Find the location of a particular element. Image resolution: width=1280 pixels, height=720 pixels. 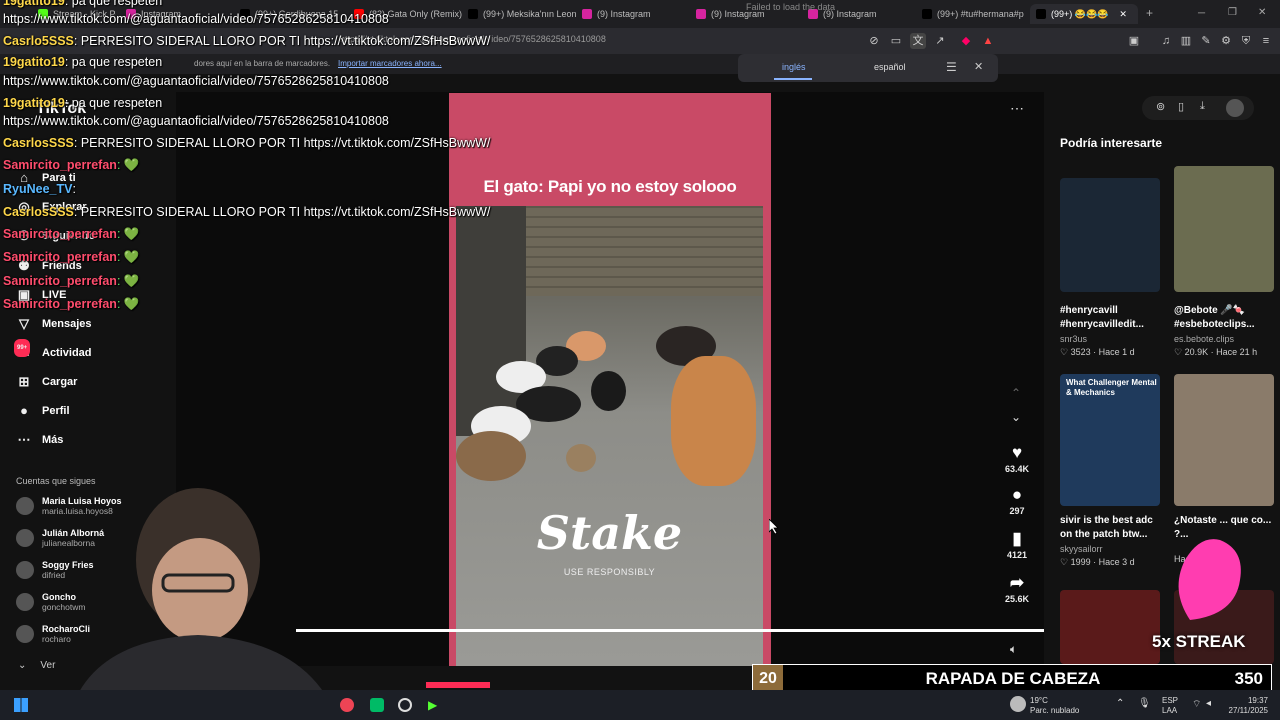

like-button: ♥ 63.4K is located at coordinates (1017, 458).